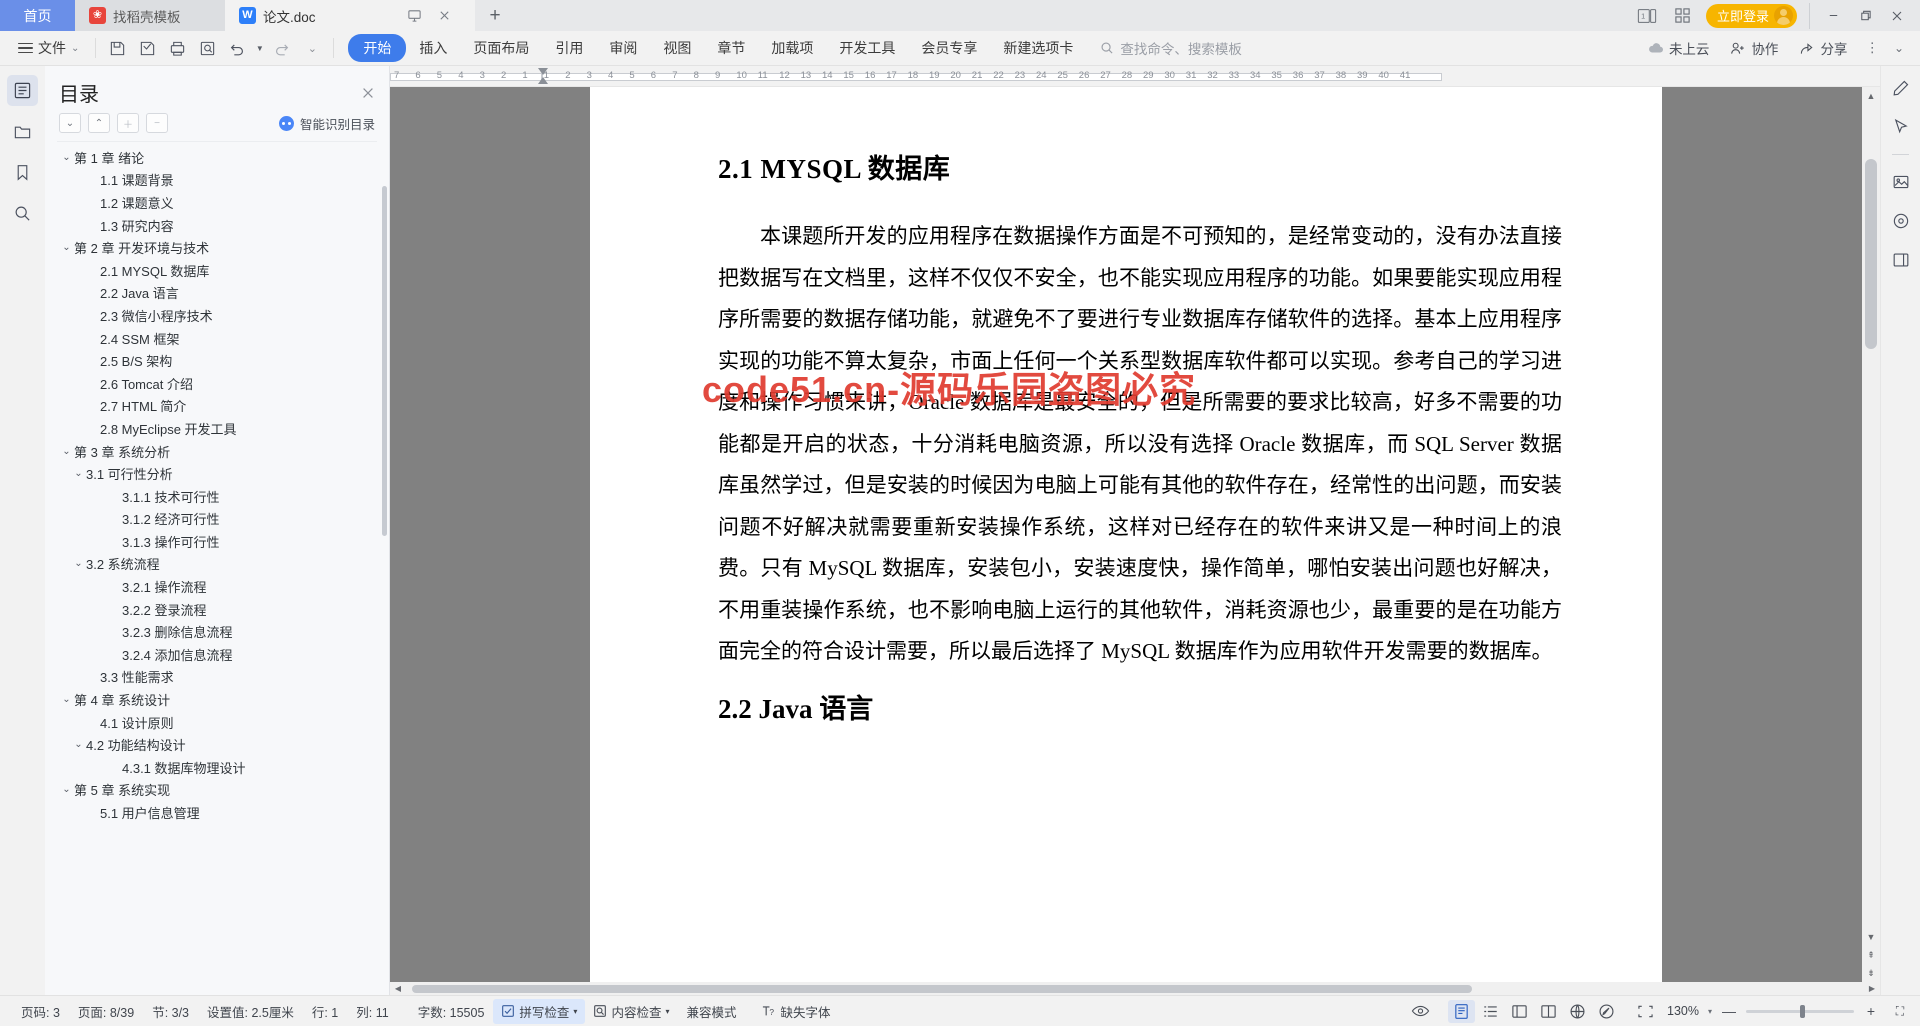  What do you see at coordinates (217, 496) in the screenshot?
I see `toc-item: 3.1.1 技术可行性` at bounding box center [217, 496].